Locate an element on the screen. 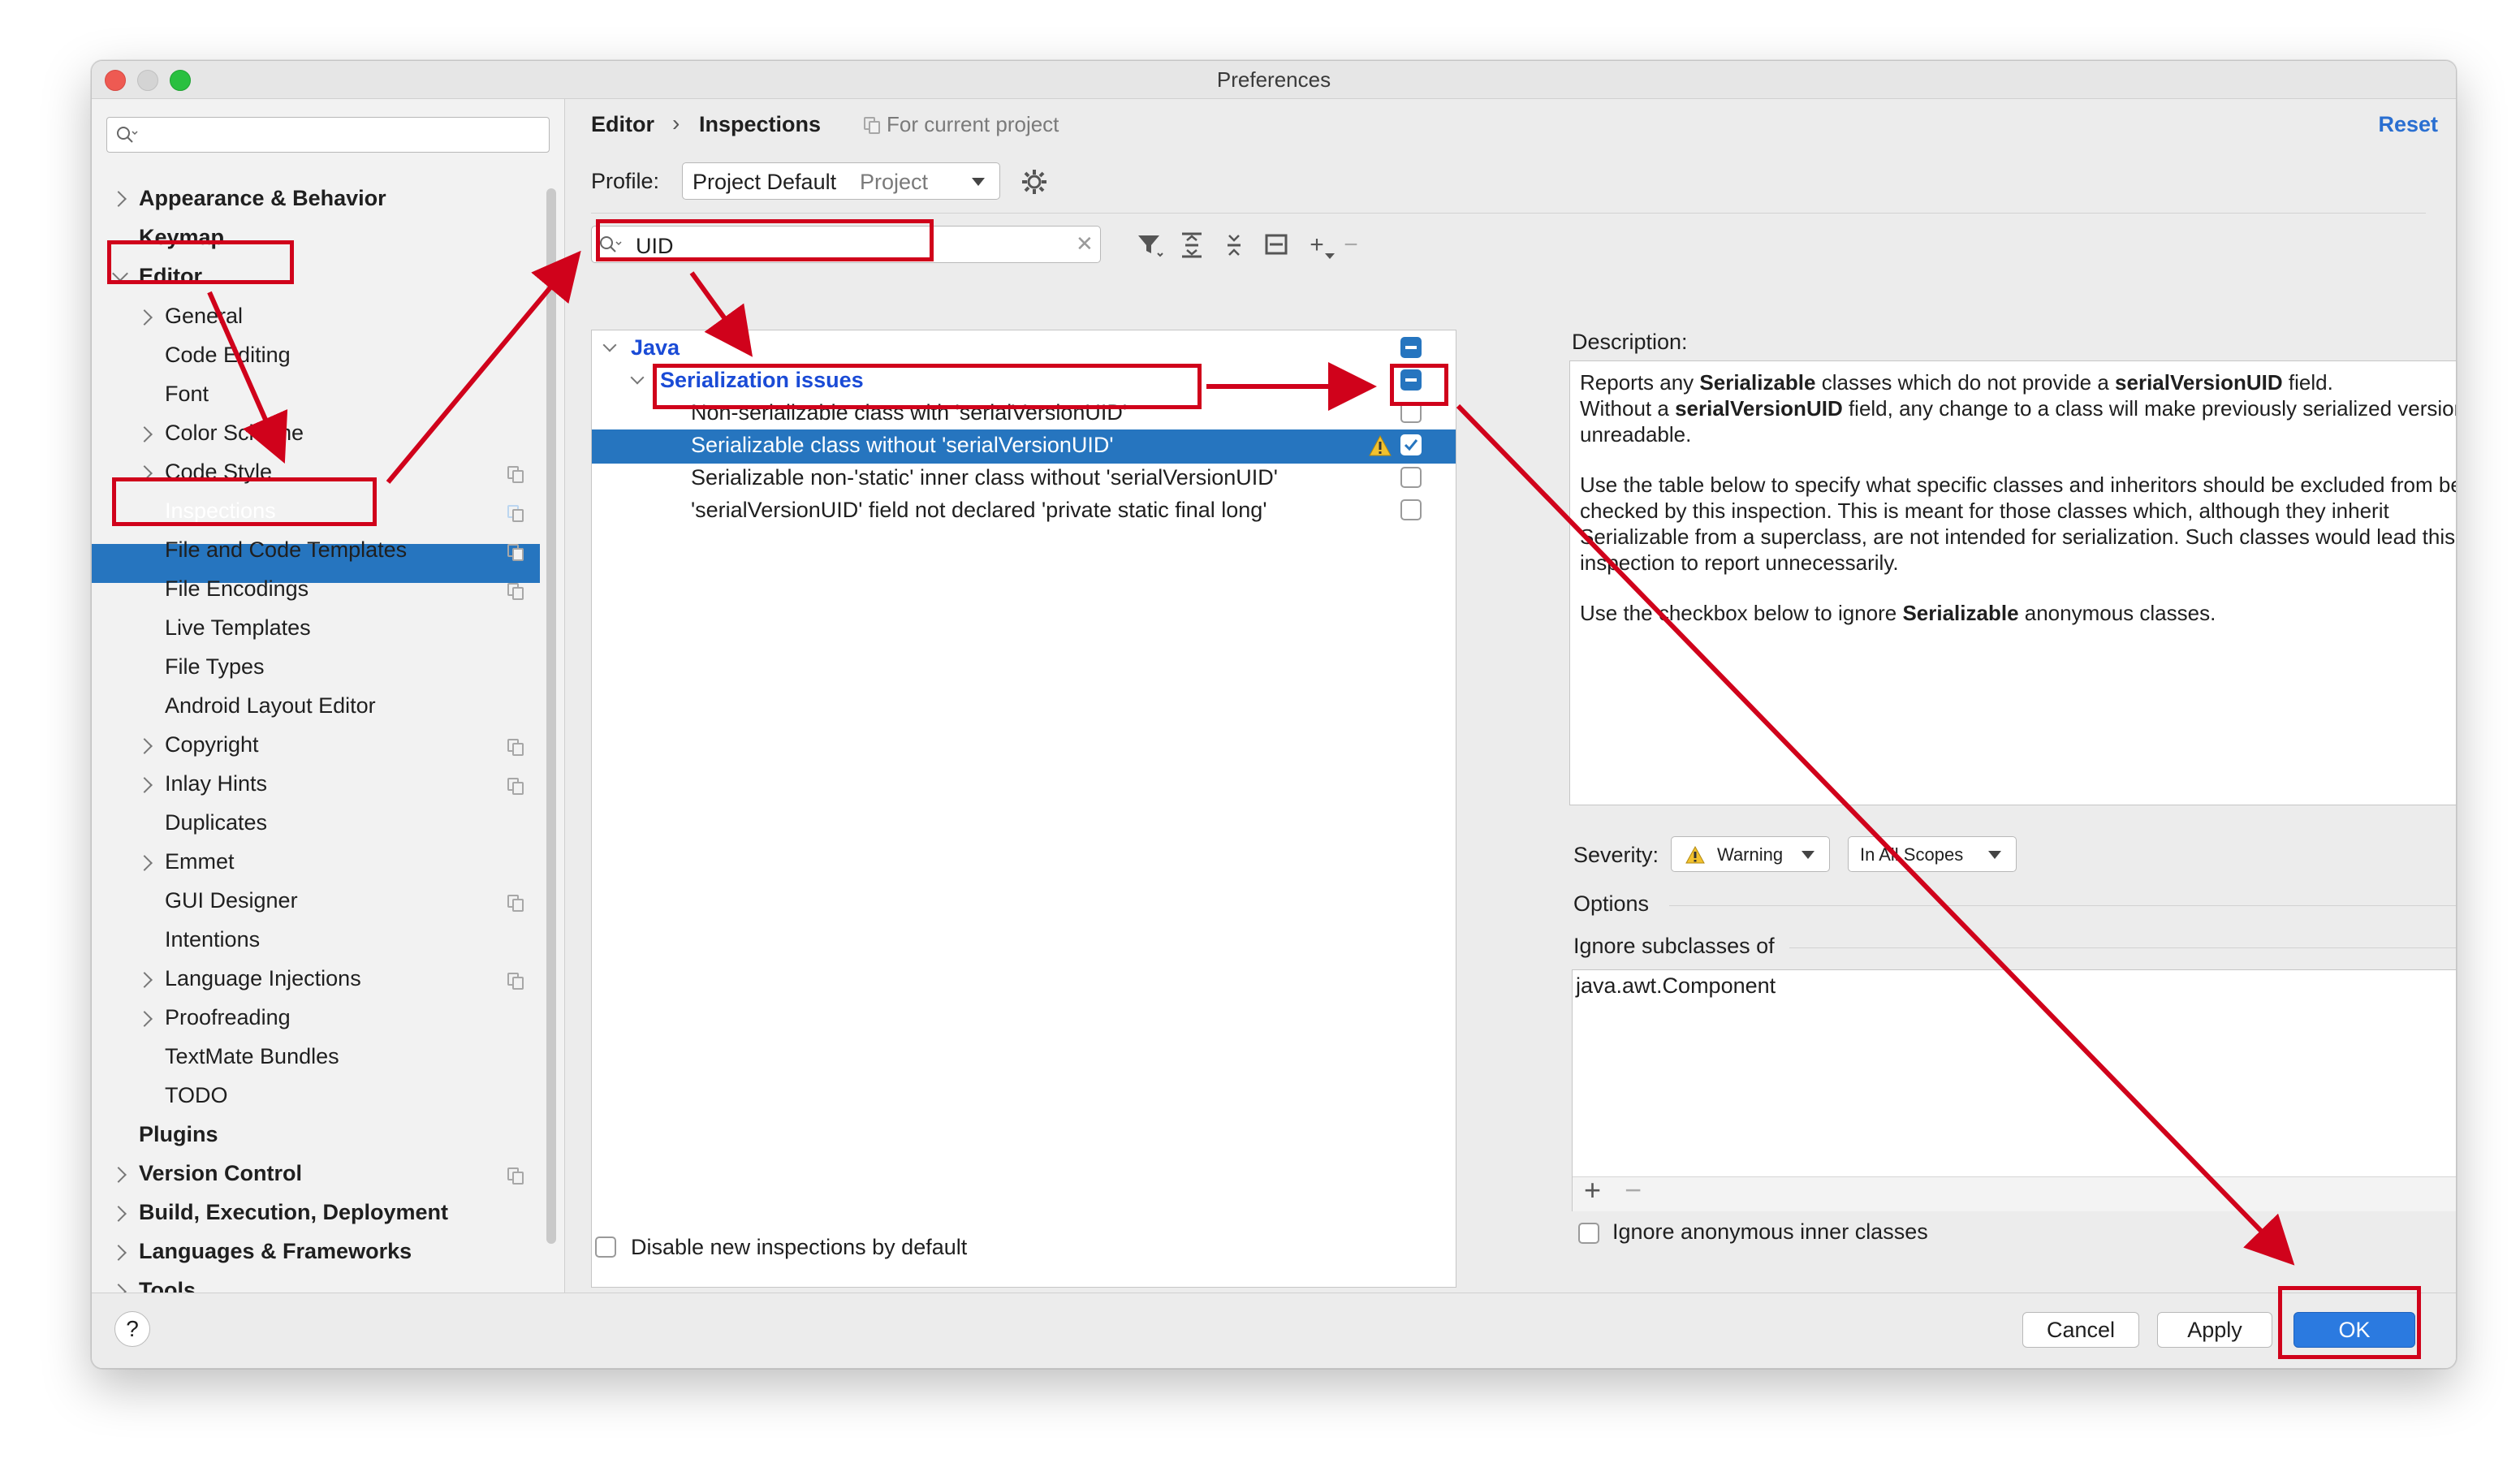  disable-new-label: Disable new inspections by default is located at coordinates (799, 1247).